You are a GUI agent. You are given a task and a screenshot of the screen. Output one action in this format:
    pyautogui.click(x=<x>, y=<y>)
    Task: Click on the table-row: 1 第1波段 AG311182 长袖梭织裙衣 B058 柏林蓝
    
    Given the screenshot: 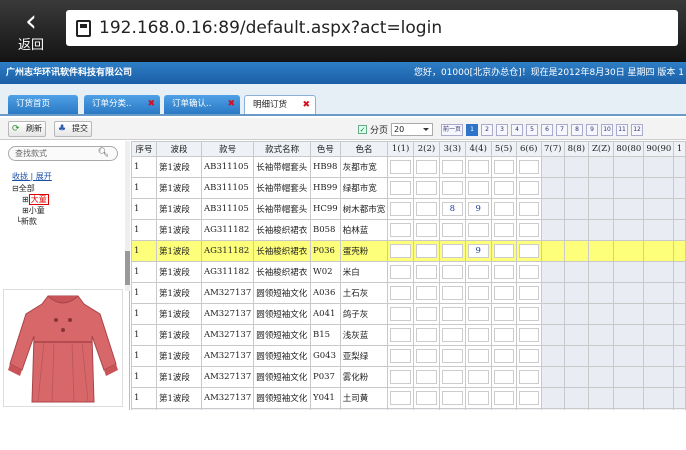 What is the action you would take?
    pyautogui.click(x=408, y=230)
    